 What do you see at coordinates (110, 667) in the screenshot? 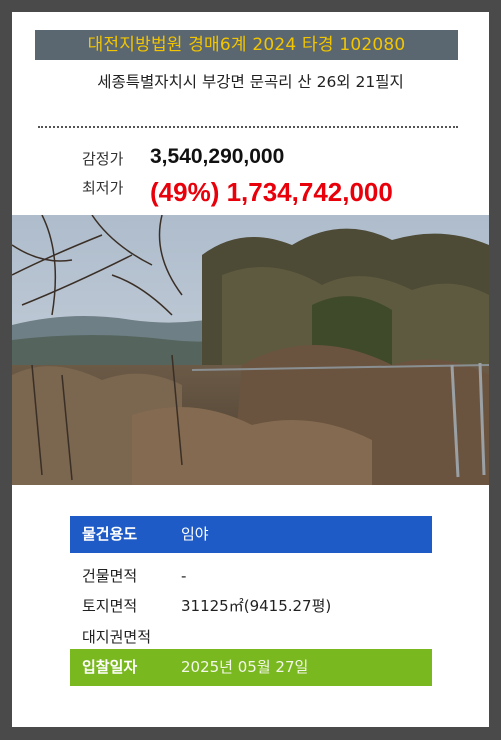
I see `bid-date-label: 입찰일자` at bounding box center [110, 667].